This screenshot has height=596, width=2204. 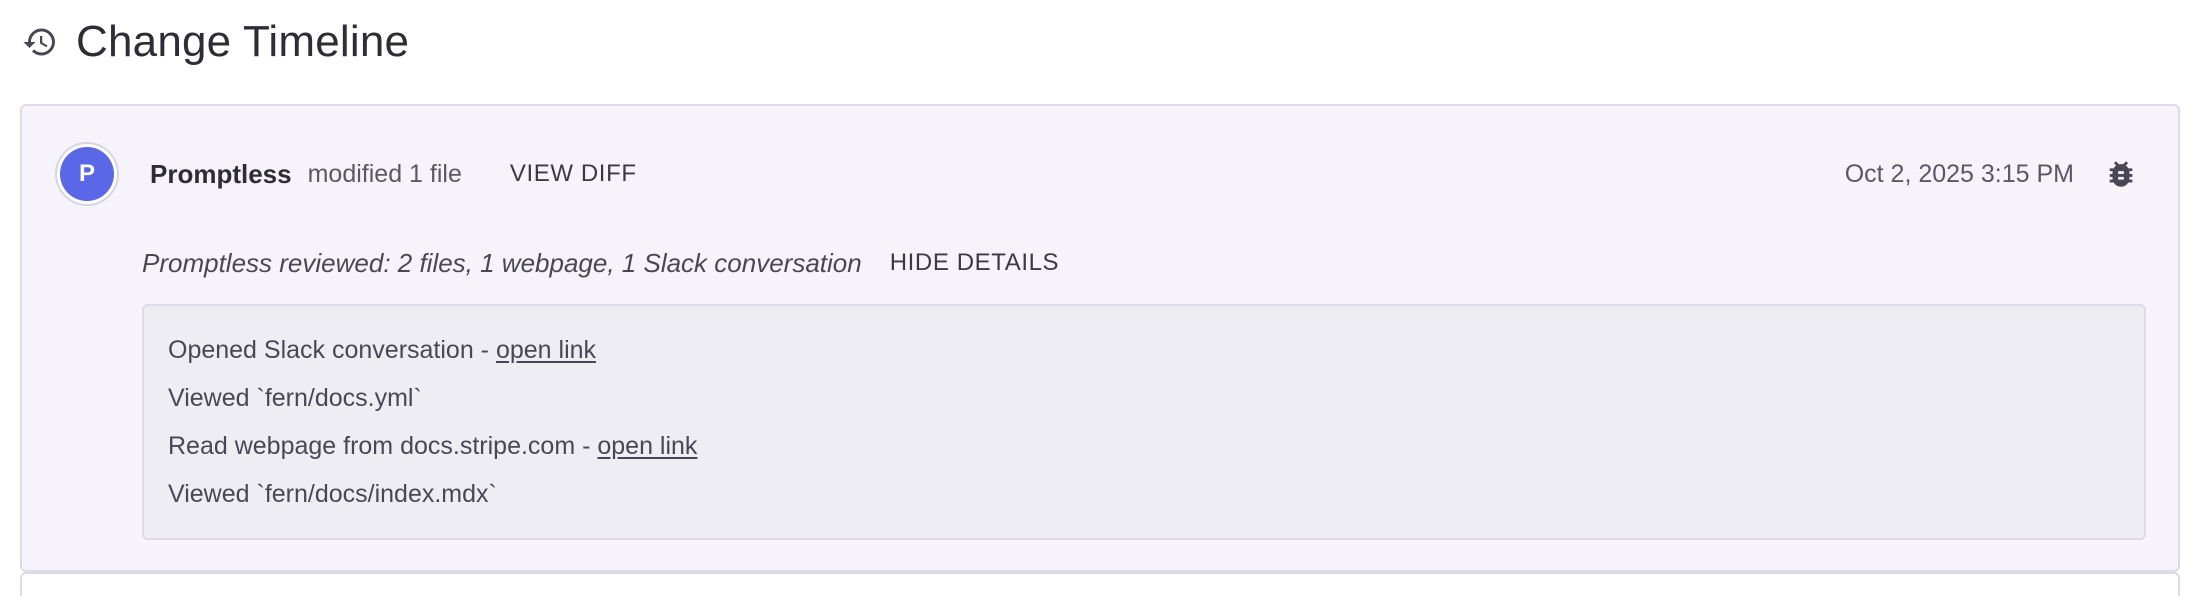 What do you see at coordinates (1156, 500) in the screenshot?
I see `detail-item: Viewed `fern/docs/index.mdx`` at bounding box center [1156, 500].